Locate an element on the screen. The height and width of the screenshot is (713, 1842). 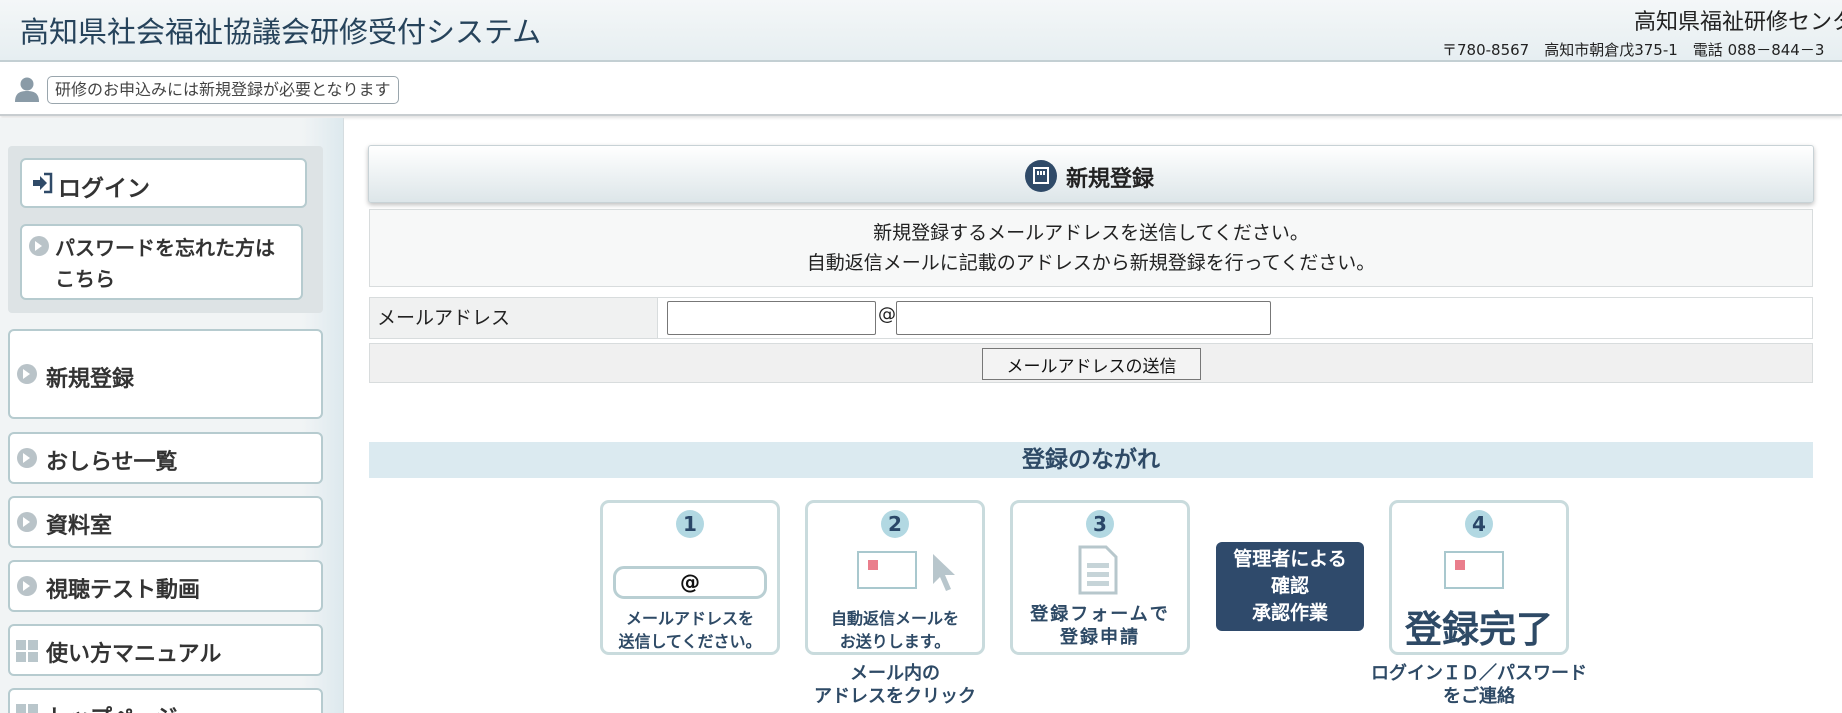
admin-line: 確認 is located at coordinates (1289, 586).